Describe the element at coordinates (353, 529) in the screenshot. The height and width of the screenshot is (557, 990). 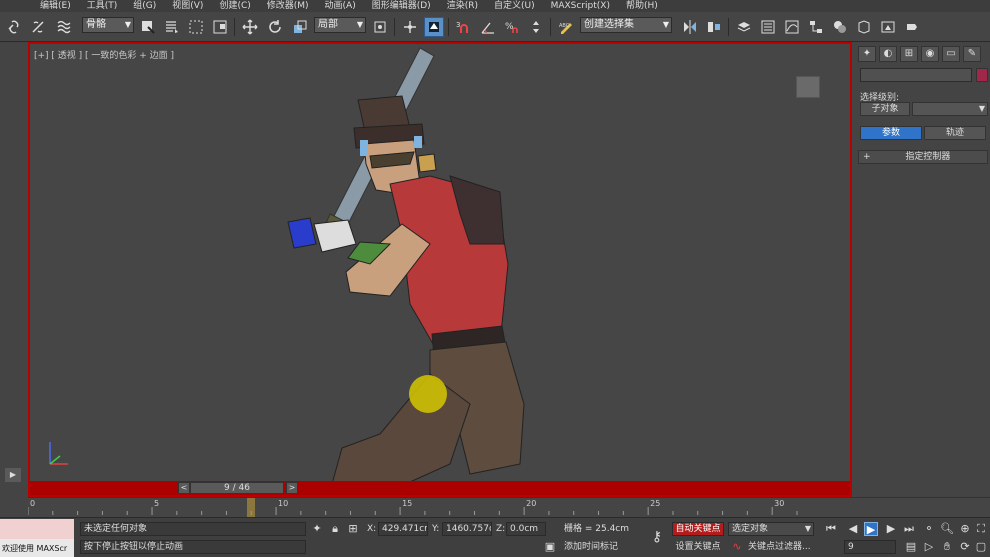
I see `absolute-mode-icon: ⊞` at that location.